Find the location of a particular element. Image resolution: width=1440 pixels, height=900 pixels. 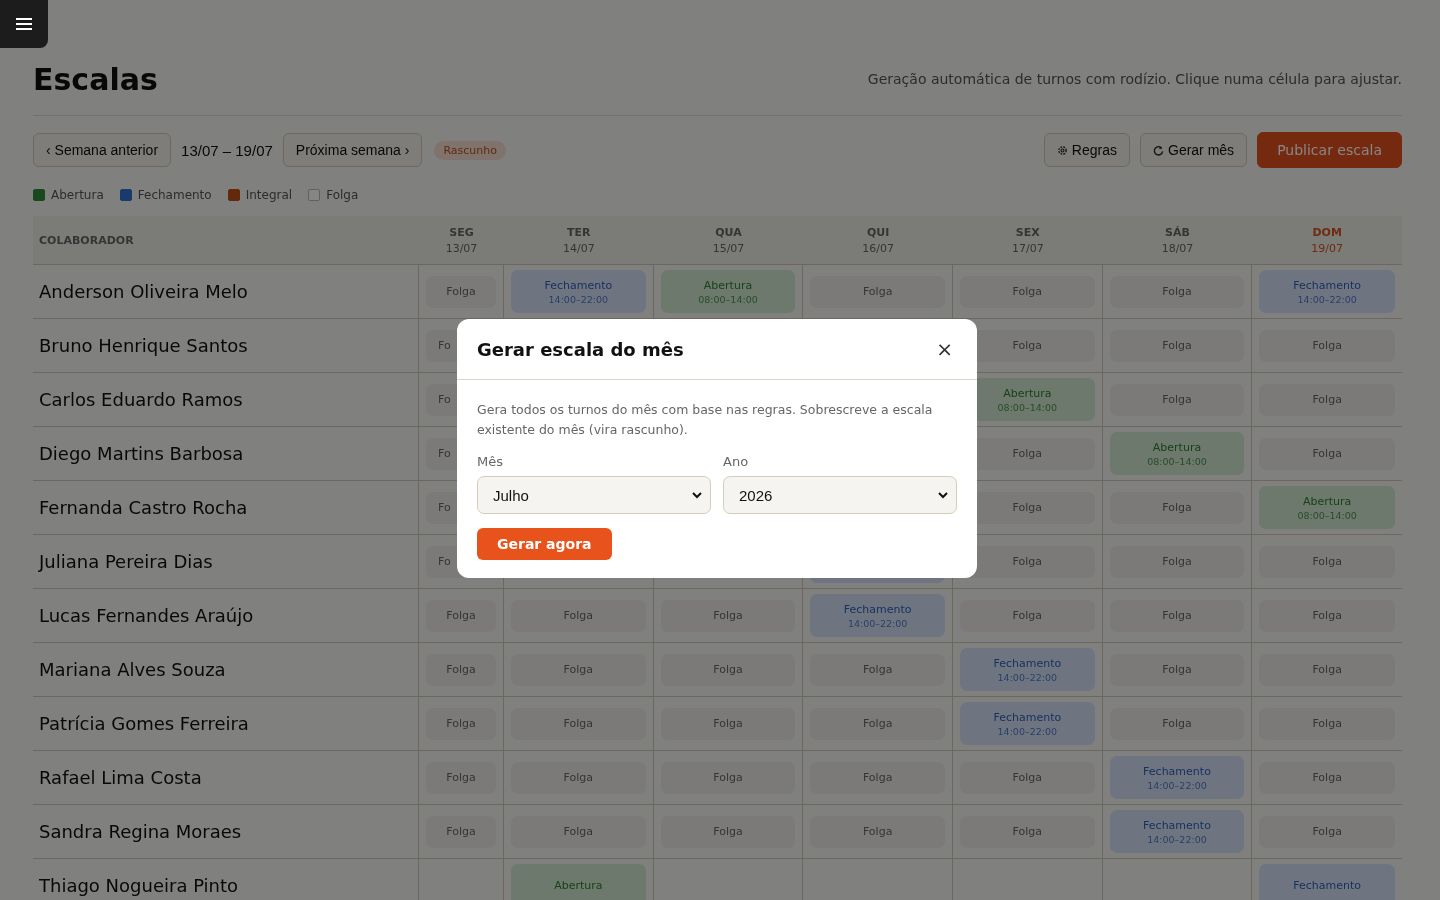

day-name: QUA is located at coordinates (728, 232).